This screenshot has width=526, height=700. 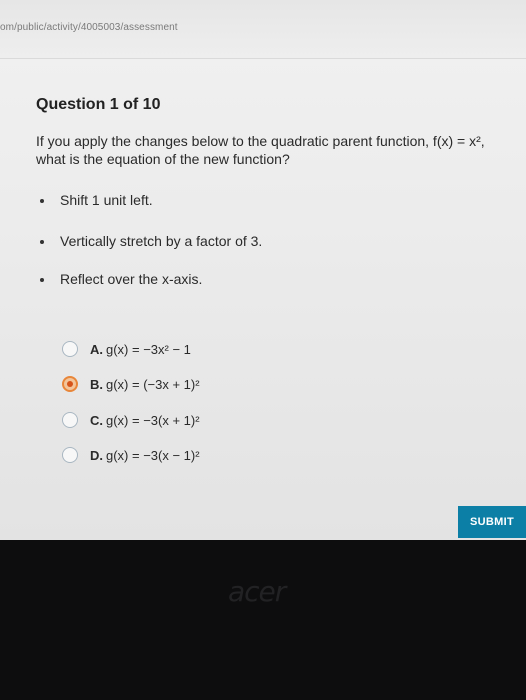 I want to click on option-text: g(x) = −3(x − 1)², so click(x=153, y=455).